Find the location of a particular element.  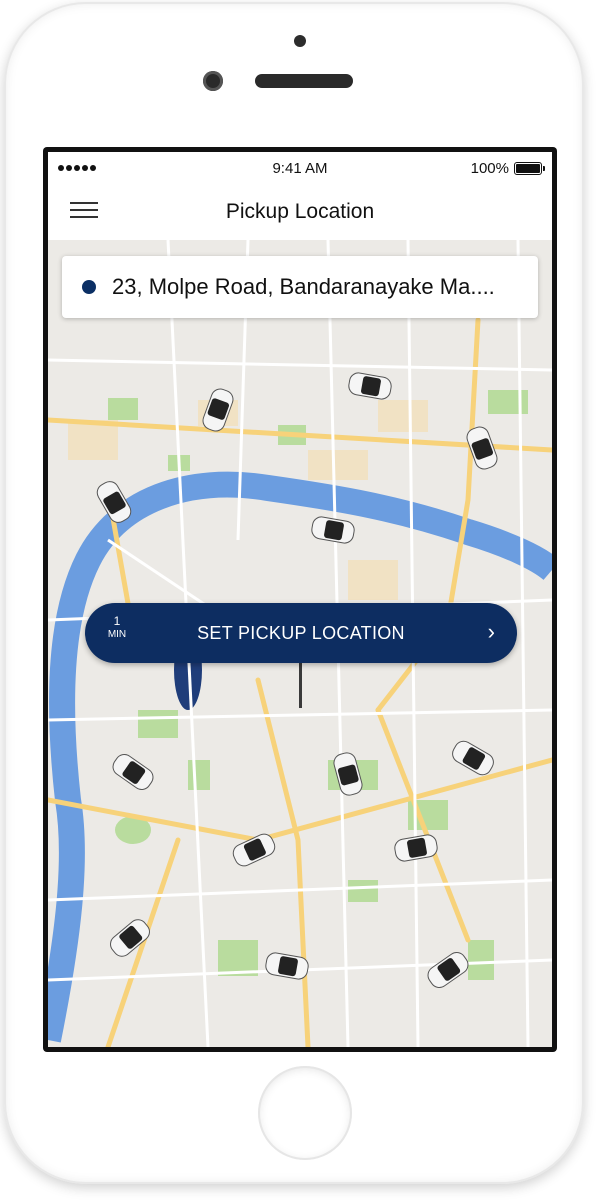

set-pickup-label: SET PICKUP LOCATION is located at coordinates (301, 633).